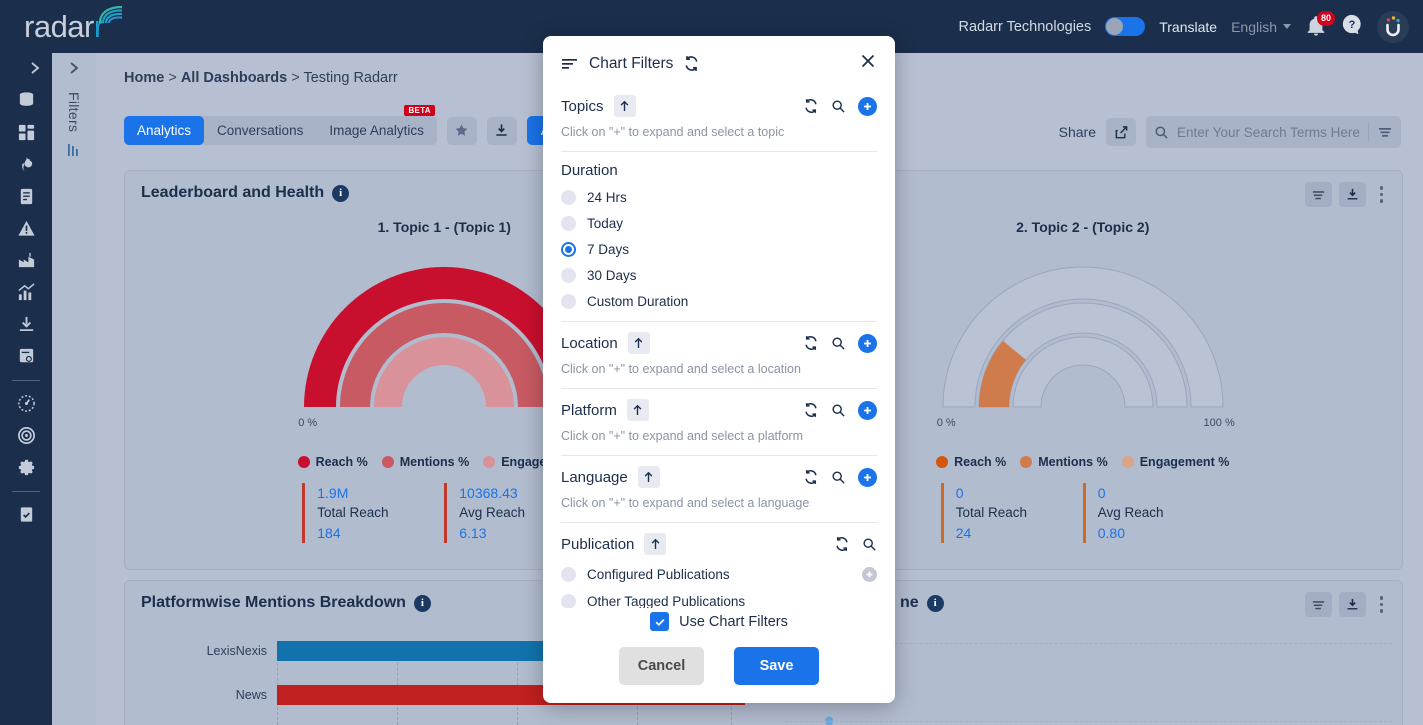  Describe the element at coordinates (26, 196) in the screenshot. I see `sidebar-item-documents` at that location.